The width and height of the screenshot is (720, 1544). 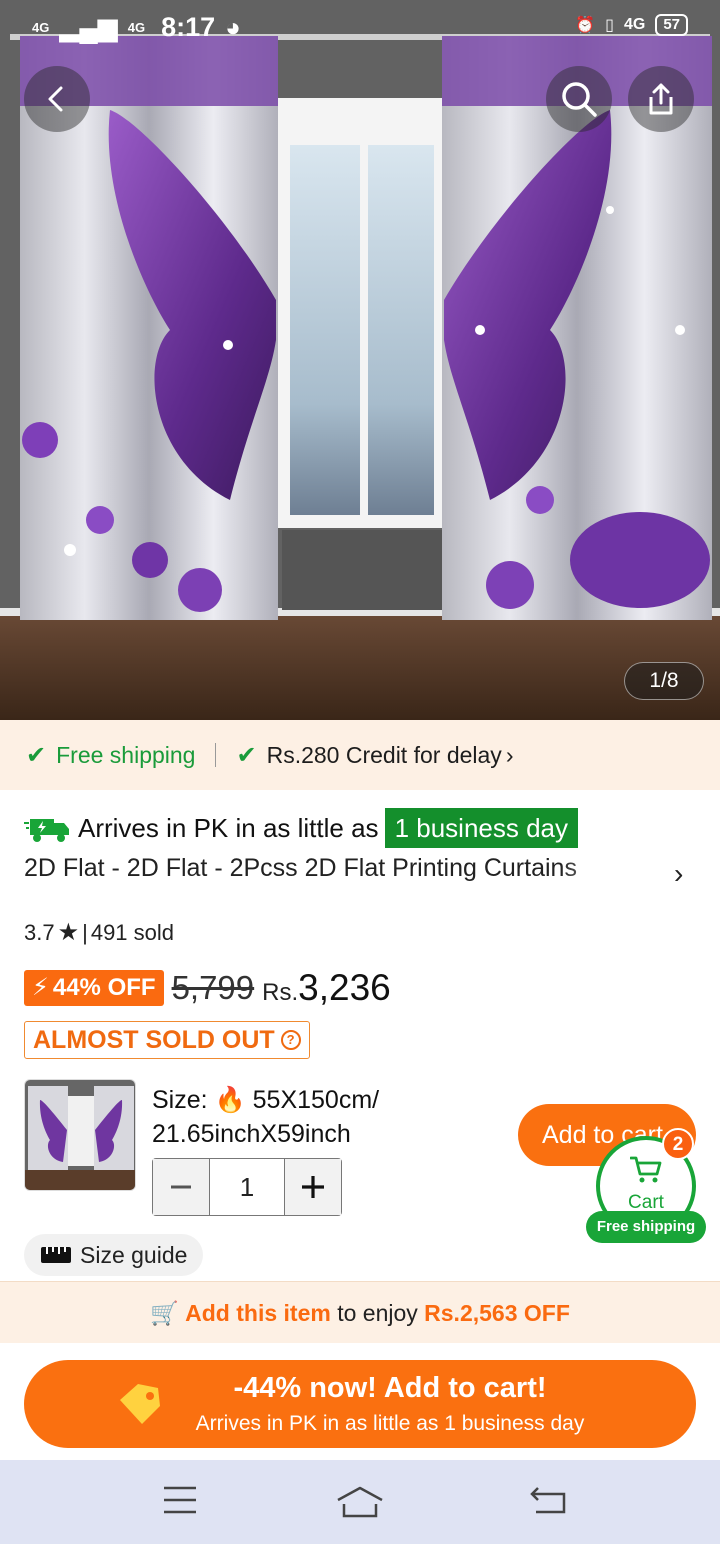 What do you see at coordinates (228, 827) in the screenshot?
I see `arrives-text: Arrives in PK in as little as` at bounding box center [228, 827].